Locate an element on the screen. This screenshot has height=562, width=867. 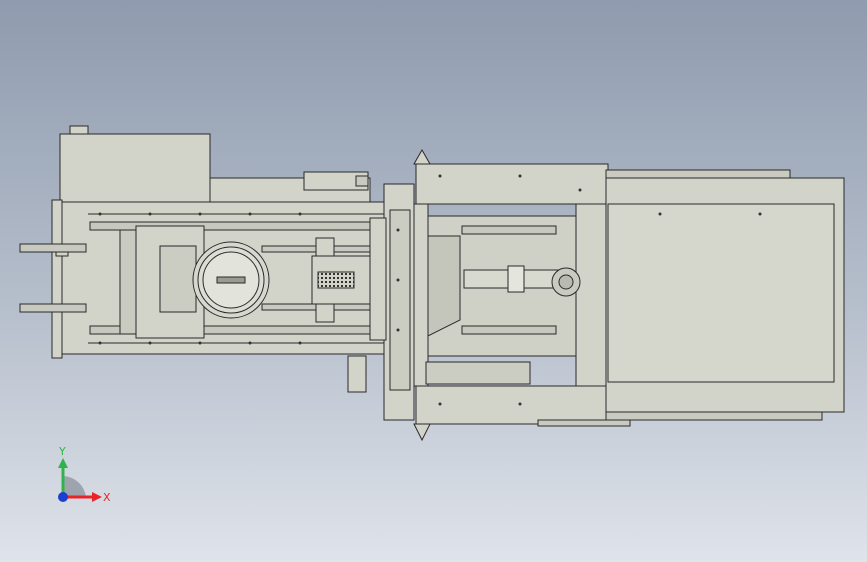
left-platen is located at coordinates (421, 295).